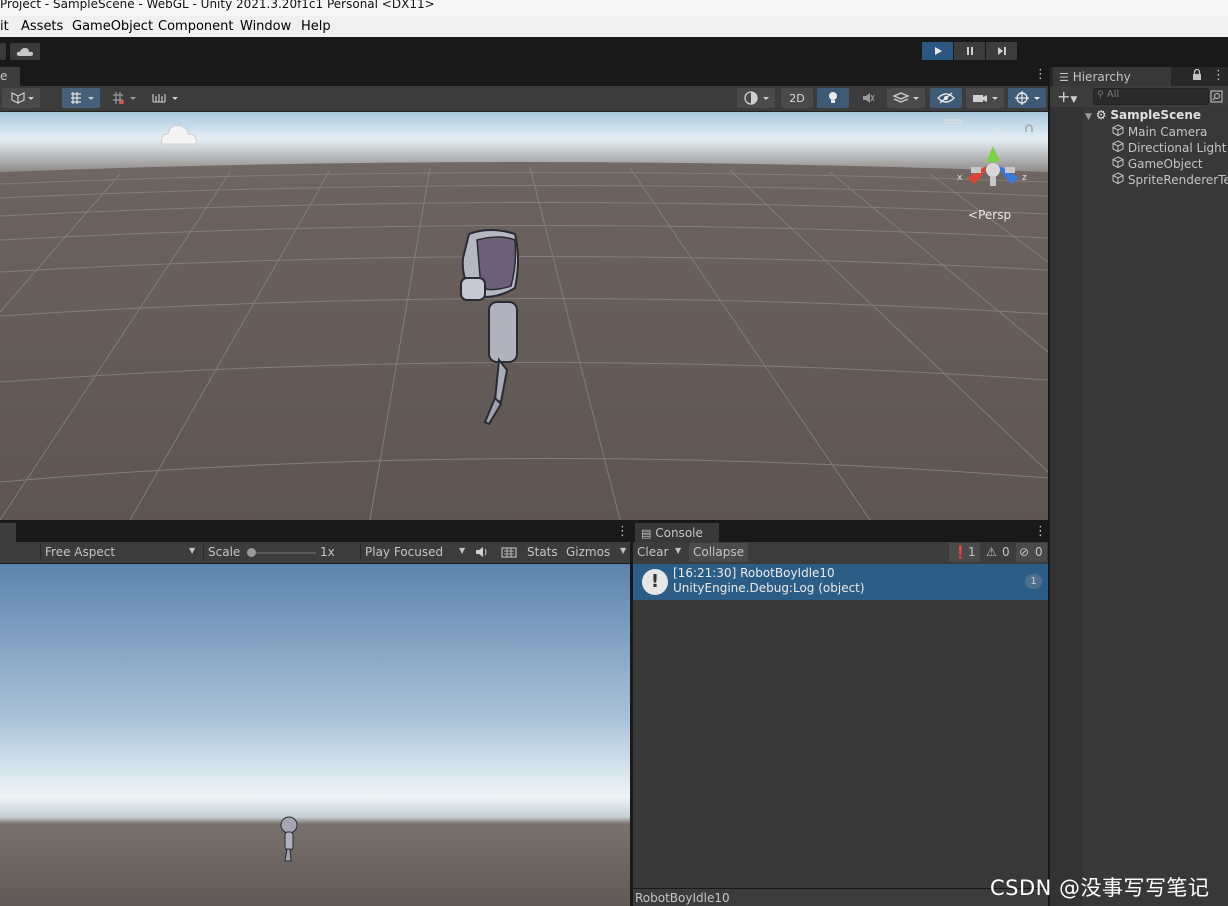  Describe the element at coordinates (964, 552) in the screenshot. I see `log-filter-toggle: ❗ 1` at that location.